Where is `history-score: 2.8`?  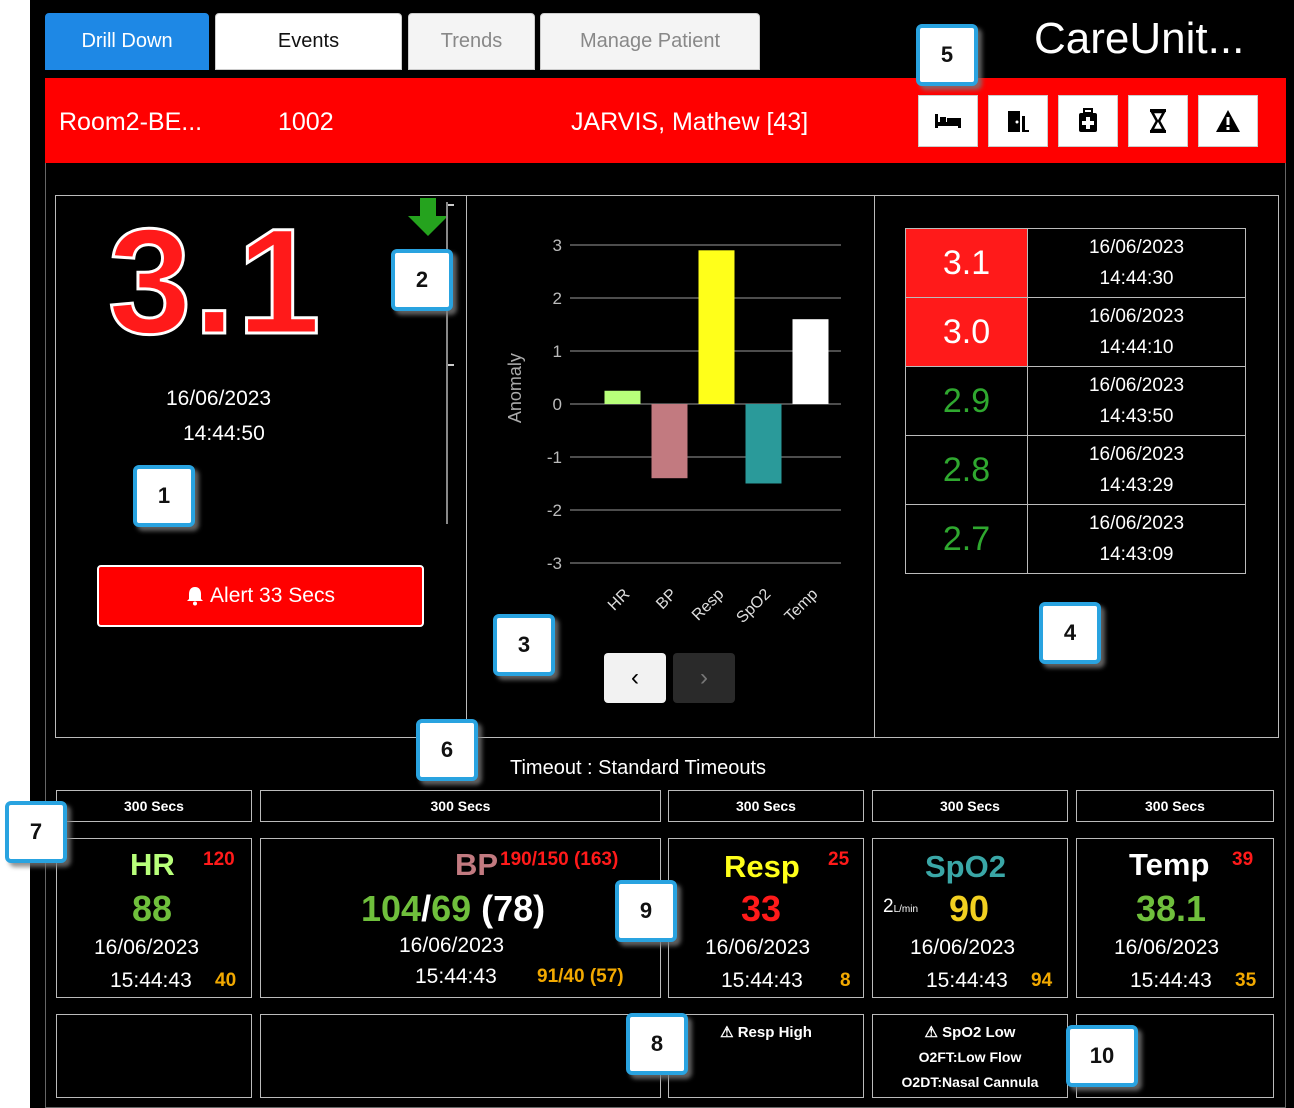 history-score: 2.8 is located at coordinates (966, 470).